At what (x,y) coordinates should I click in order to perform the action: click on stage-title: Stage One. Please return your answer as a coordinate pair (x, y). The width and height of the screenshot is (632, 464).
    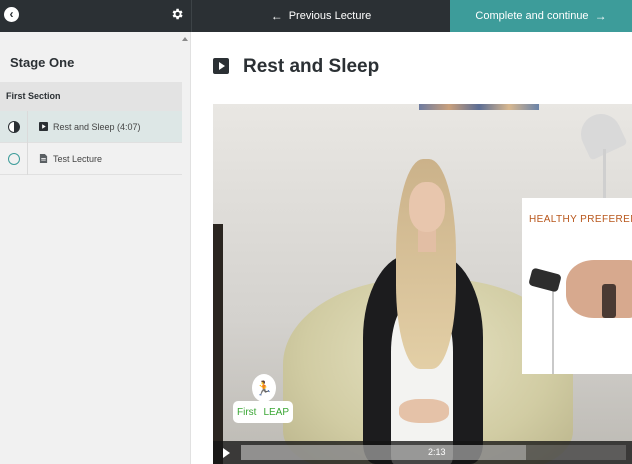
    Looking at the image, I should click on (42, 62).